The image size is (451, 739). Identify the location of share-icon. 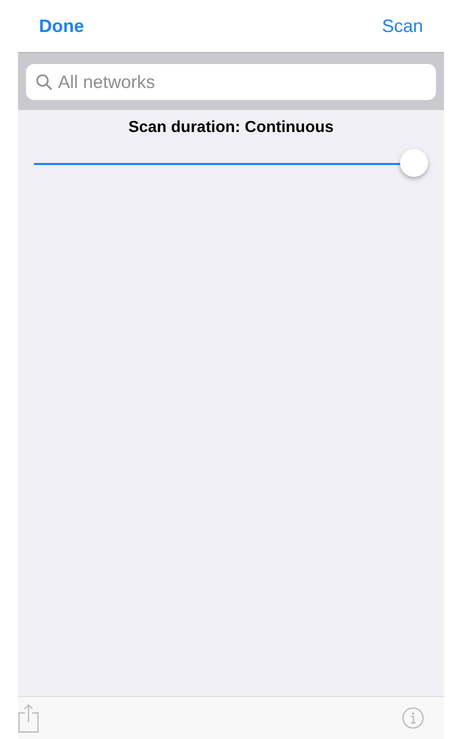
(28, 718).